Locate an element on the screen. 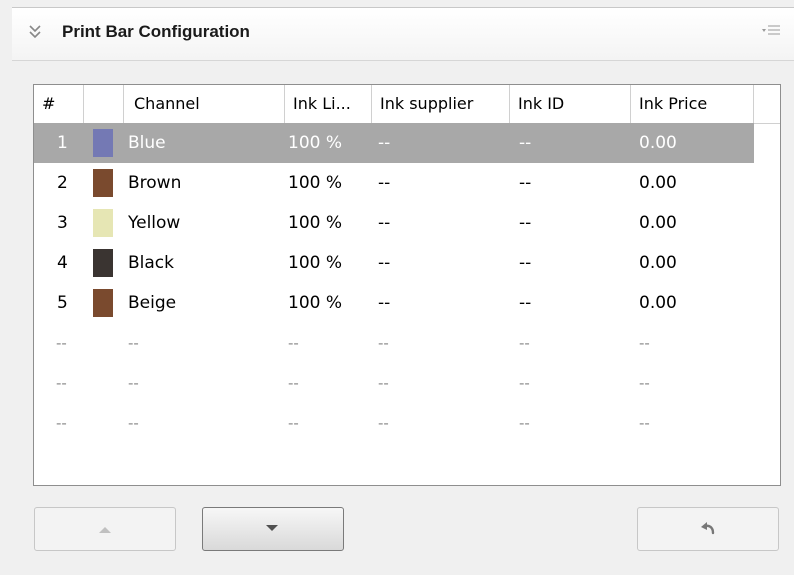  column-header-filler is located at coordinates (767, 104).